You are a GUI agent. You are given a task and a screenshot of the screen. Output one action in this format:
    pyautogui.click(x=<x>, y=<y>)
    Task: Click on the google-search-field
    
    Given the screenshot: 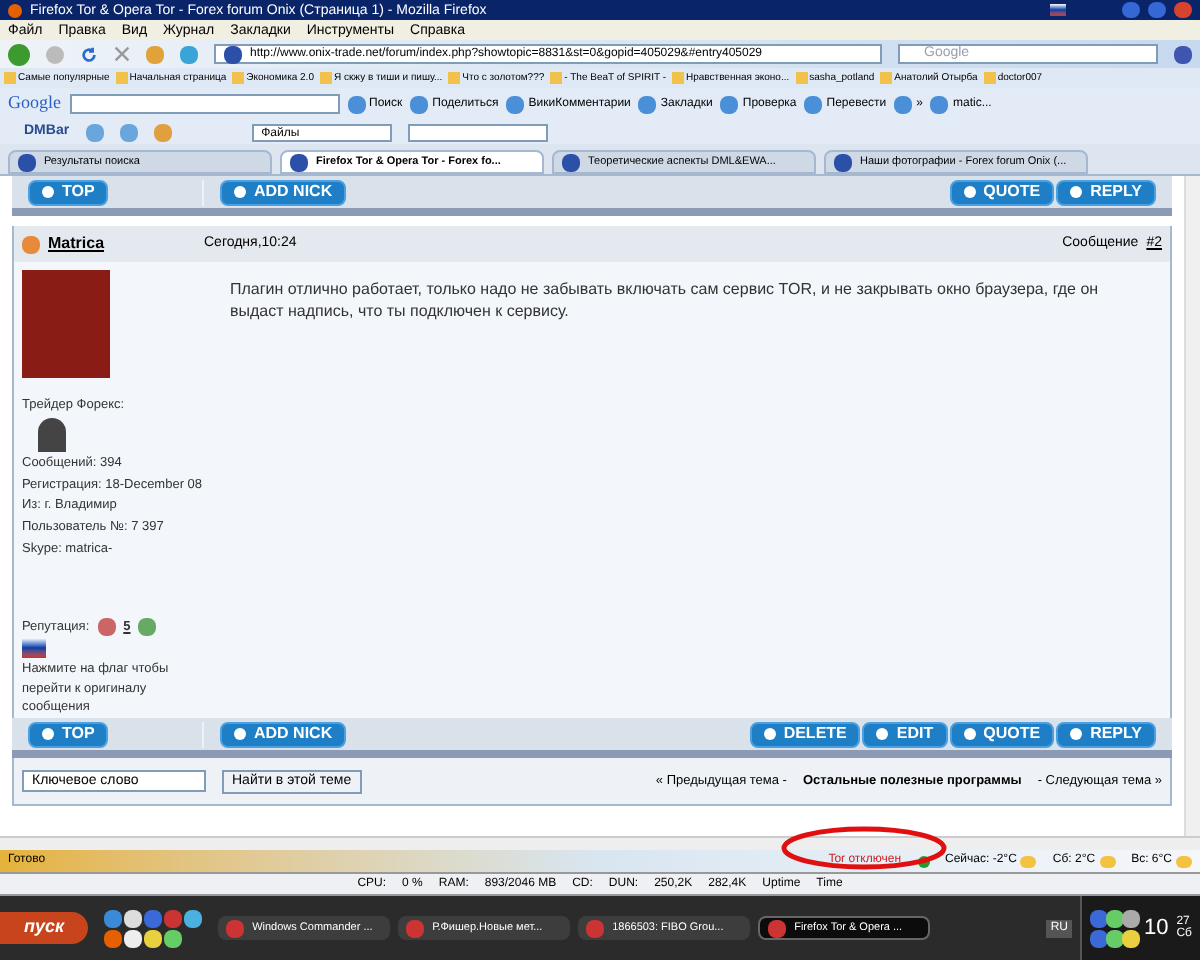 What is the action you would take?
    pyautogui.click(x=204, y=104)
    